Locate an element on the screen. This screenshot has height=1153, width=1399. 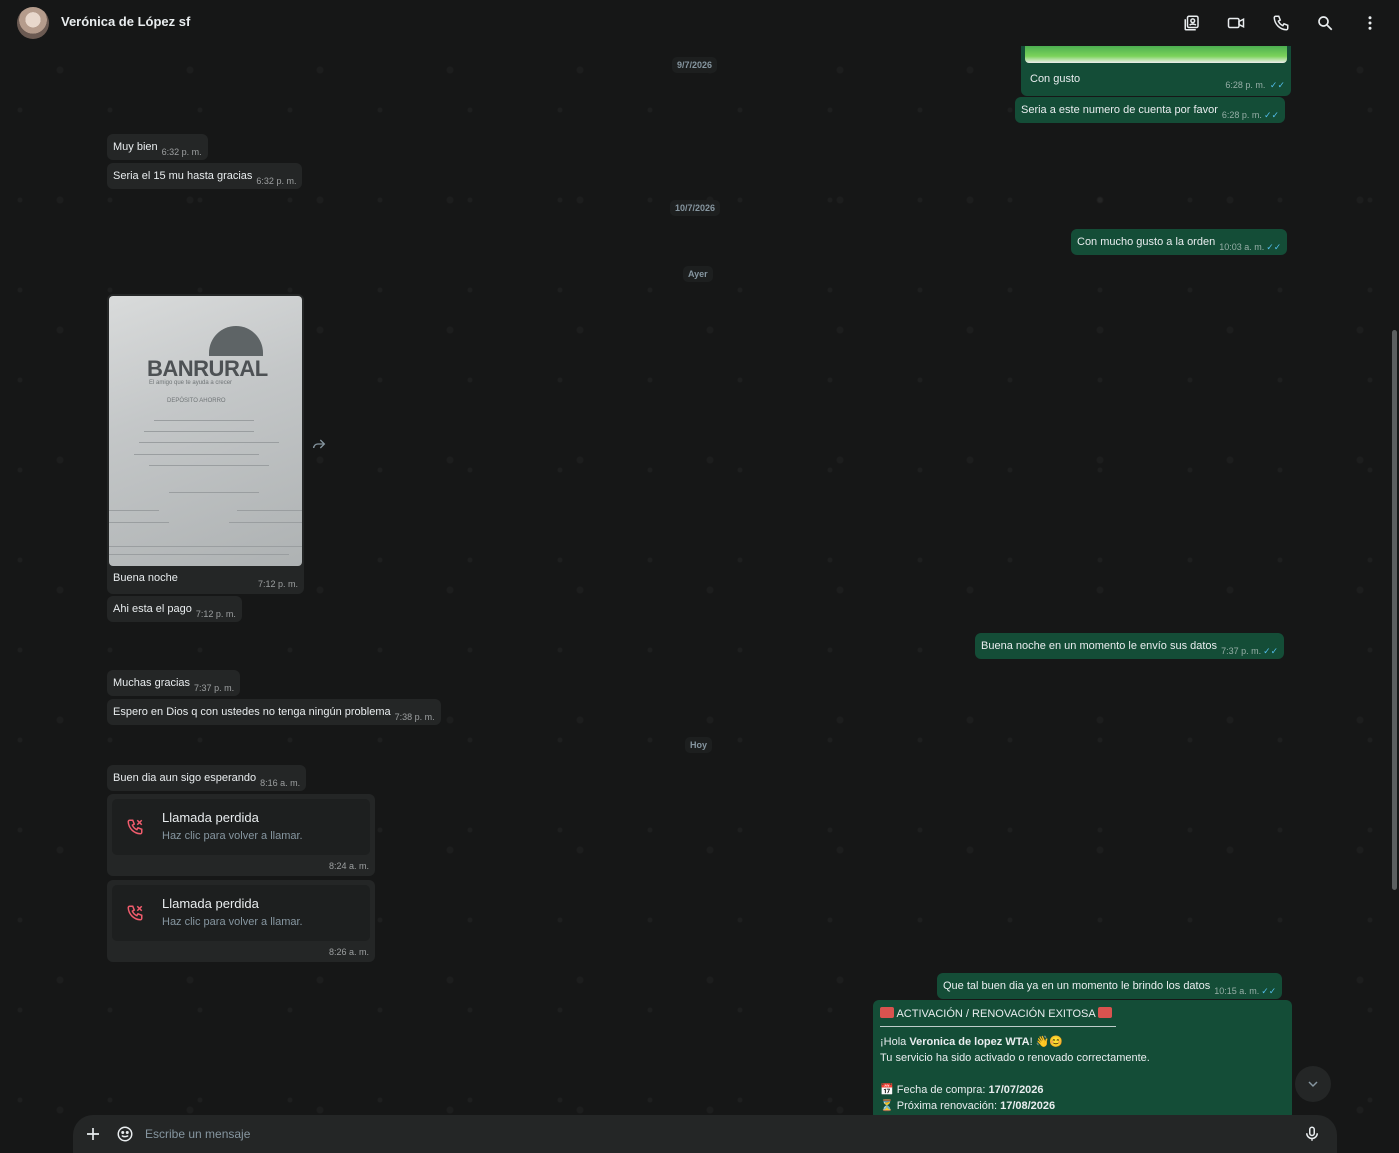
missed-call-icon is located at coordinates (135, 827).